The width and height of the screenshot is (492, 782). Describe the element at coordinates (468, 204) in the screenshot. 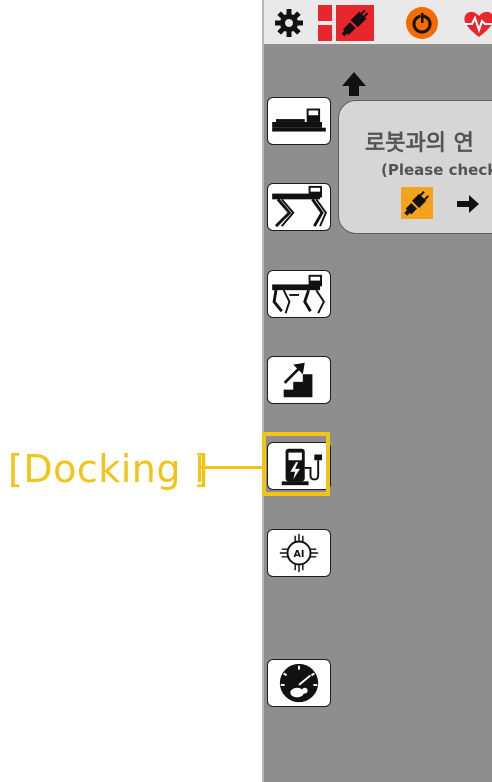

I see `arrow-right-icon` at that location.